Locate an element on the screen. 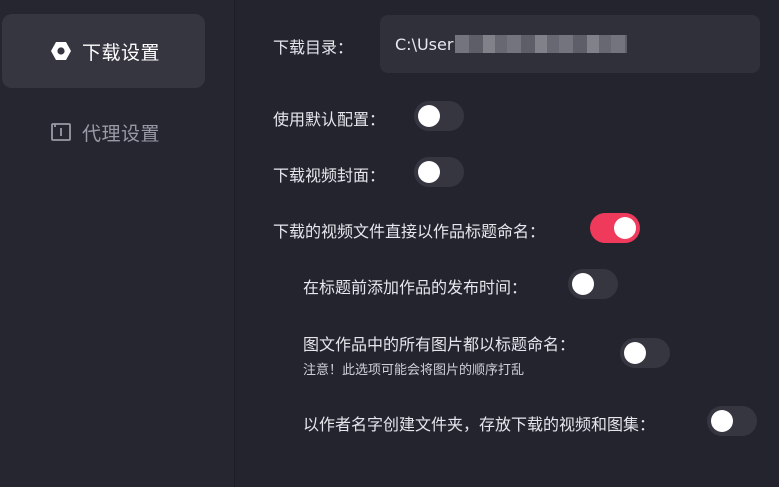 This screenshot has width=779, height=487. download-cover-row: 下载视频封面： is located at coordinates (329, 174).